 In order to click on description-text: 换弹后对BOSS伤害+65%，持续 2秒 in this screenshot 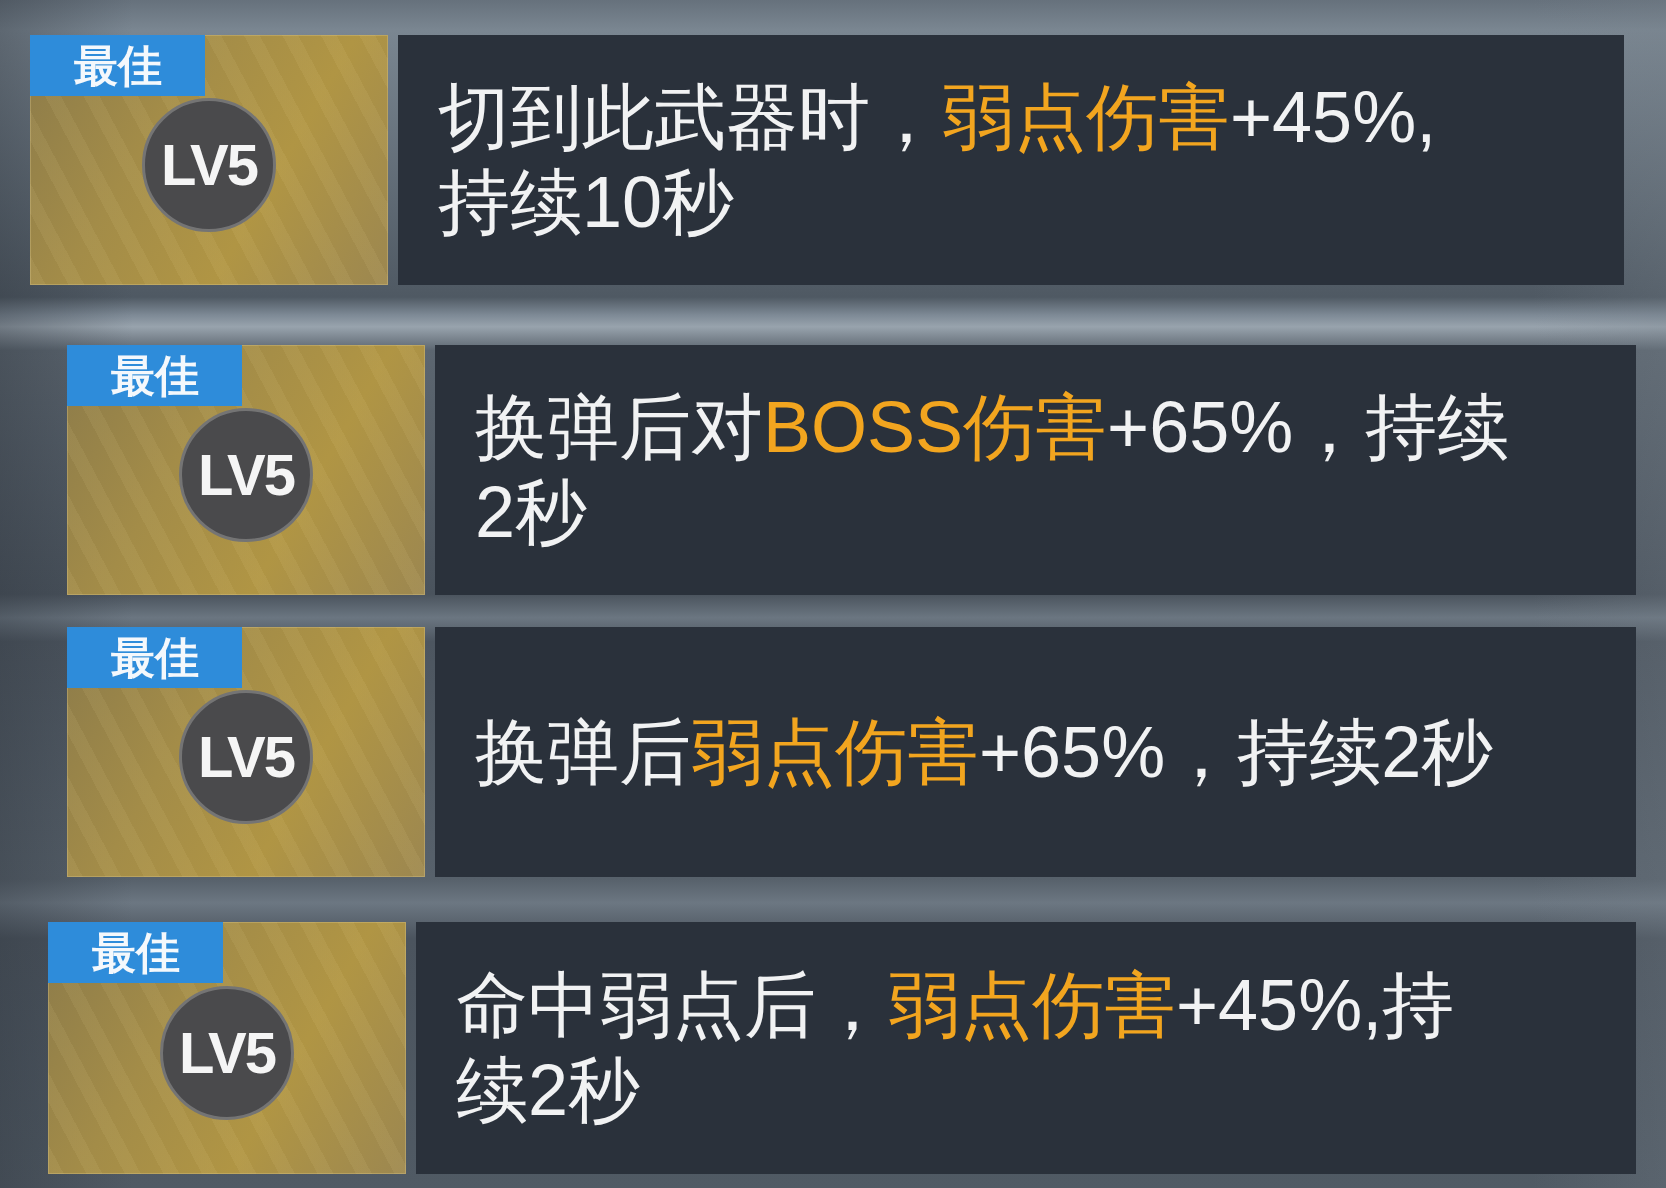, I will do `click(992, 470)`.